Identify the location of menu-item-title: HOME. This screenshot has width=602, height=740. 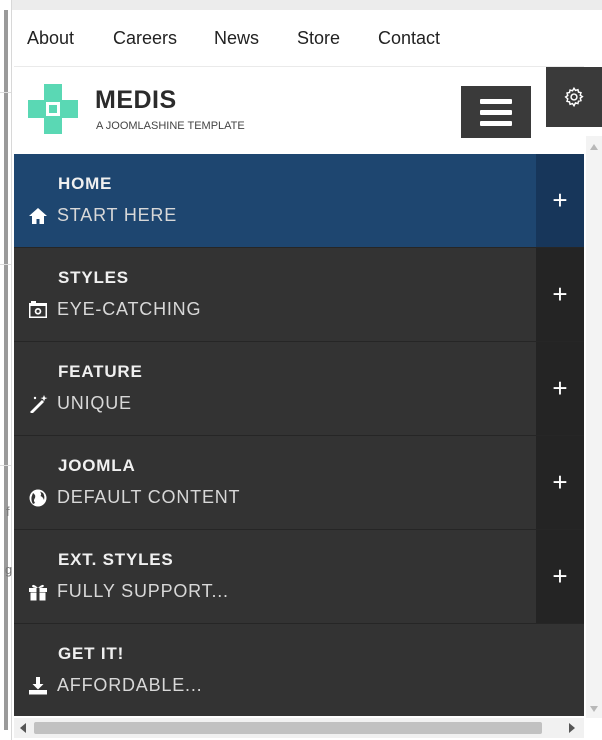
(85, 183).